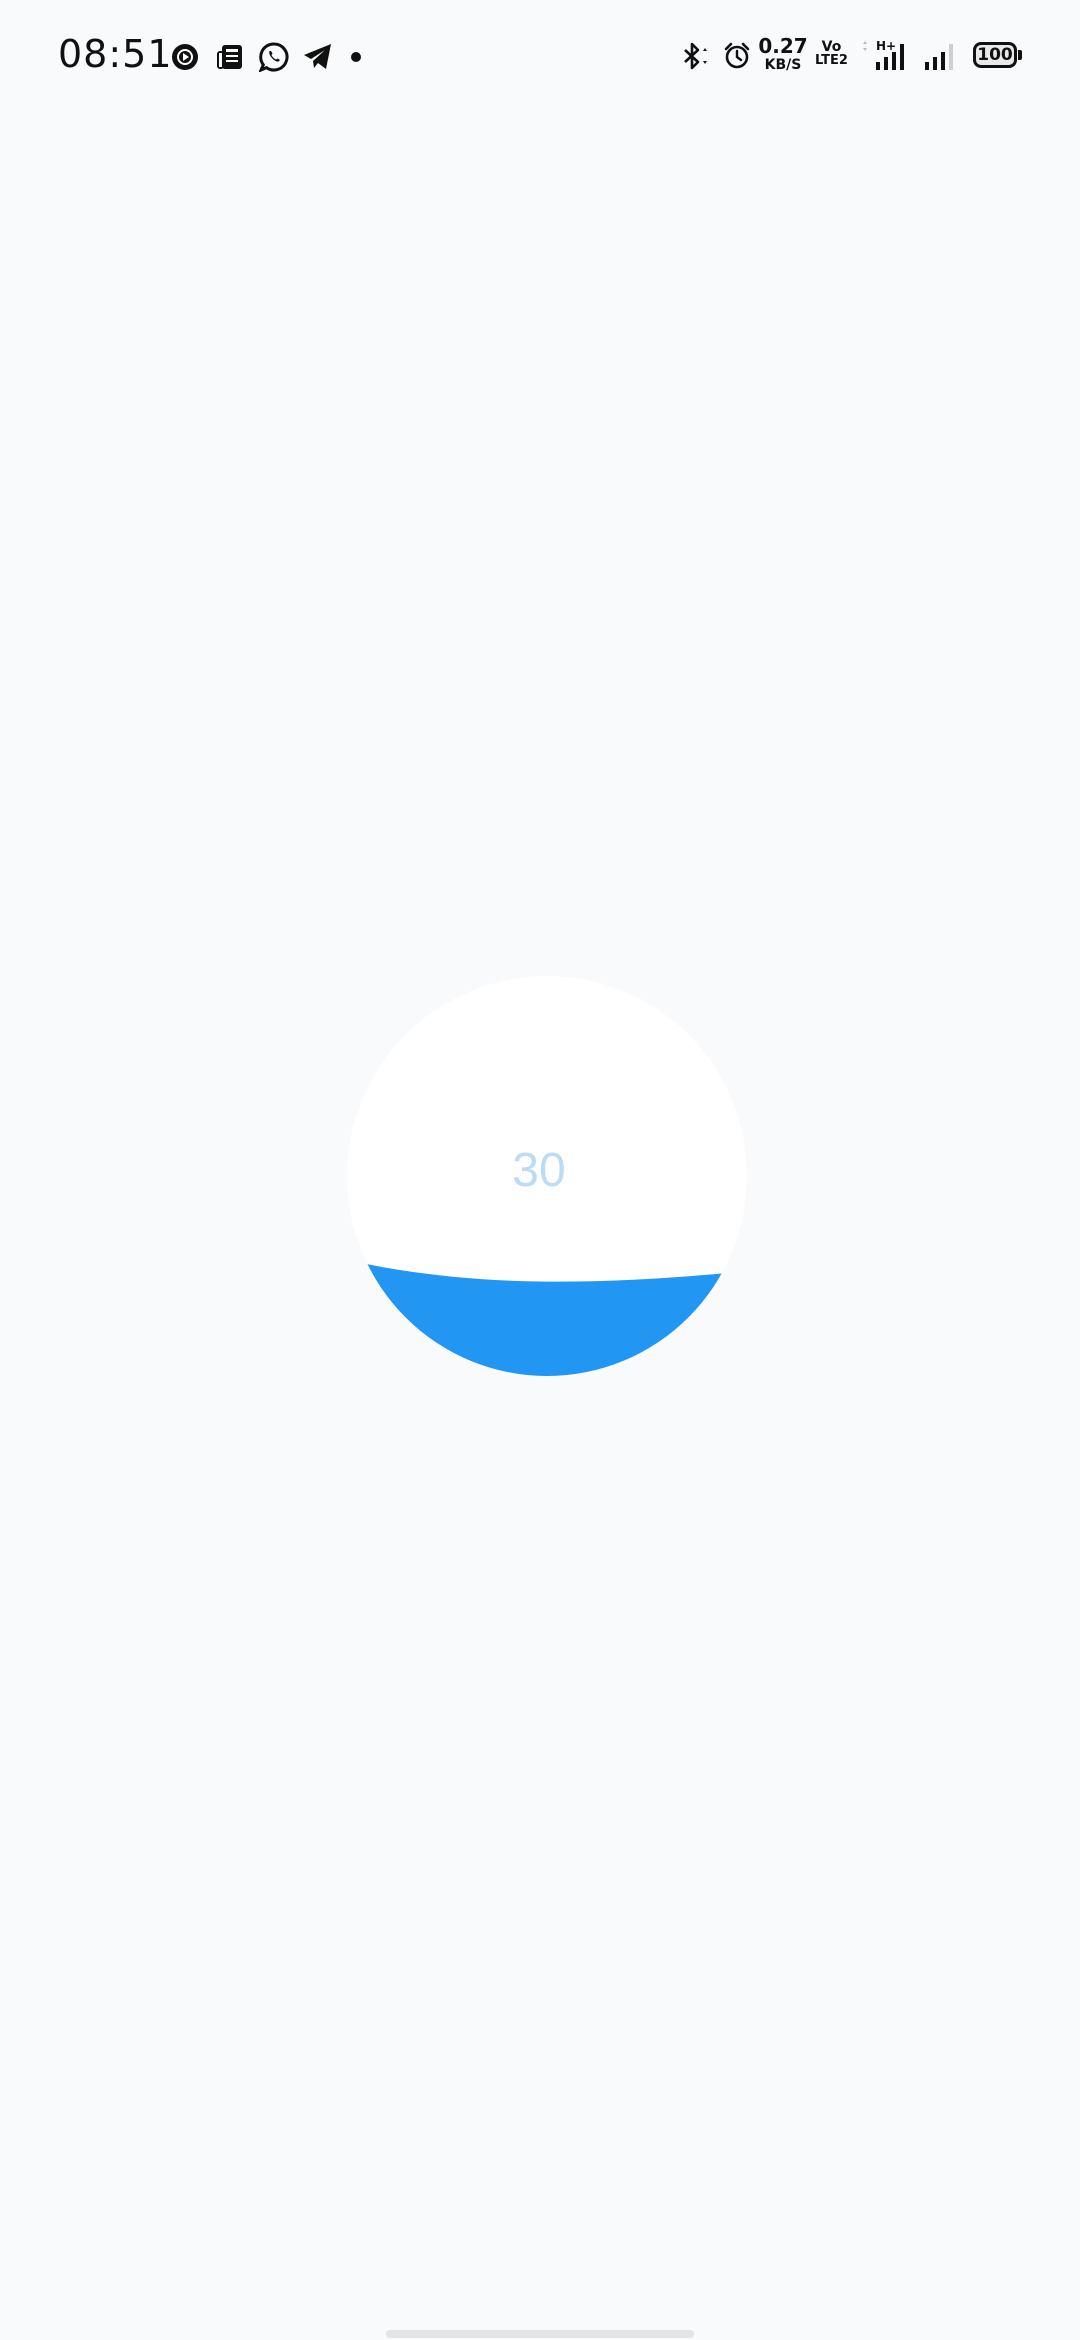 The image size is (1080, 2340). I want to click on whatsapp-icon, so click(274, 57).